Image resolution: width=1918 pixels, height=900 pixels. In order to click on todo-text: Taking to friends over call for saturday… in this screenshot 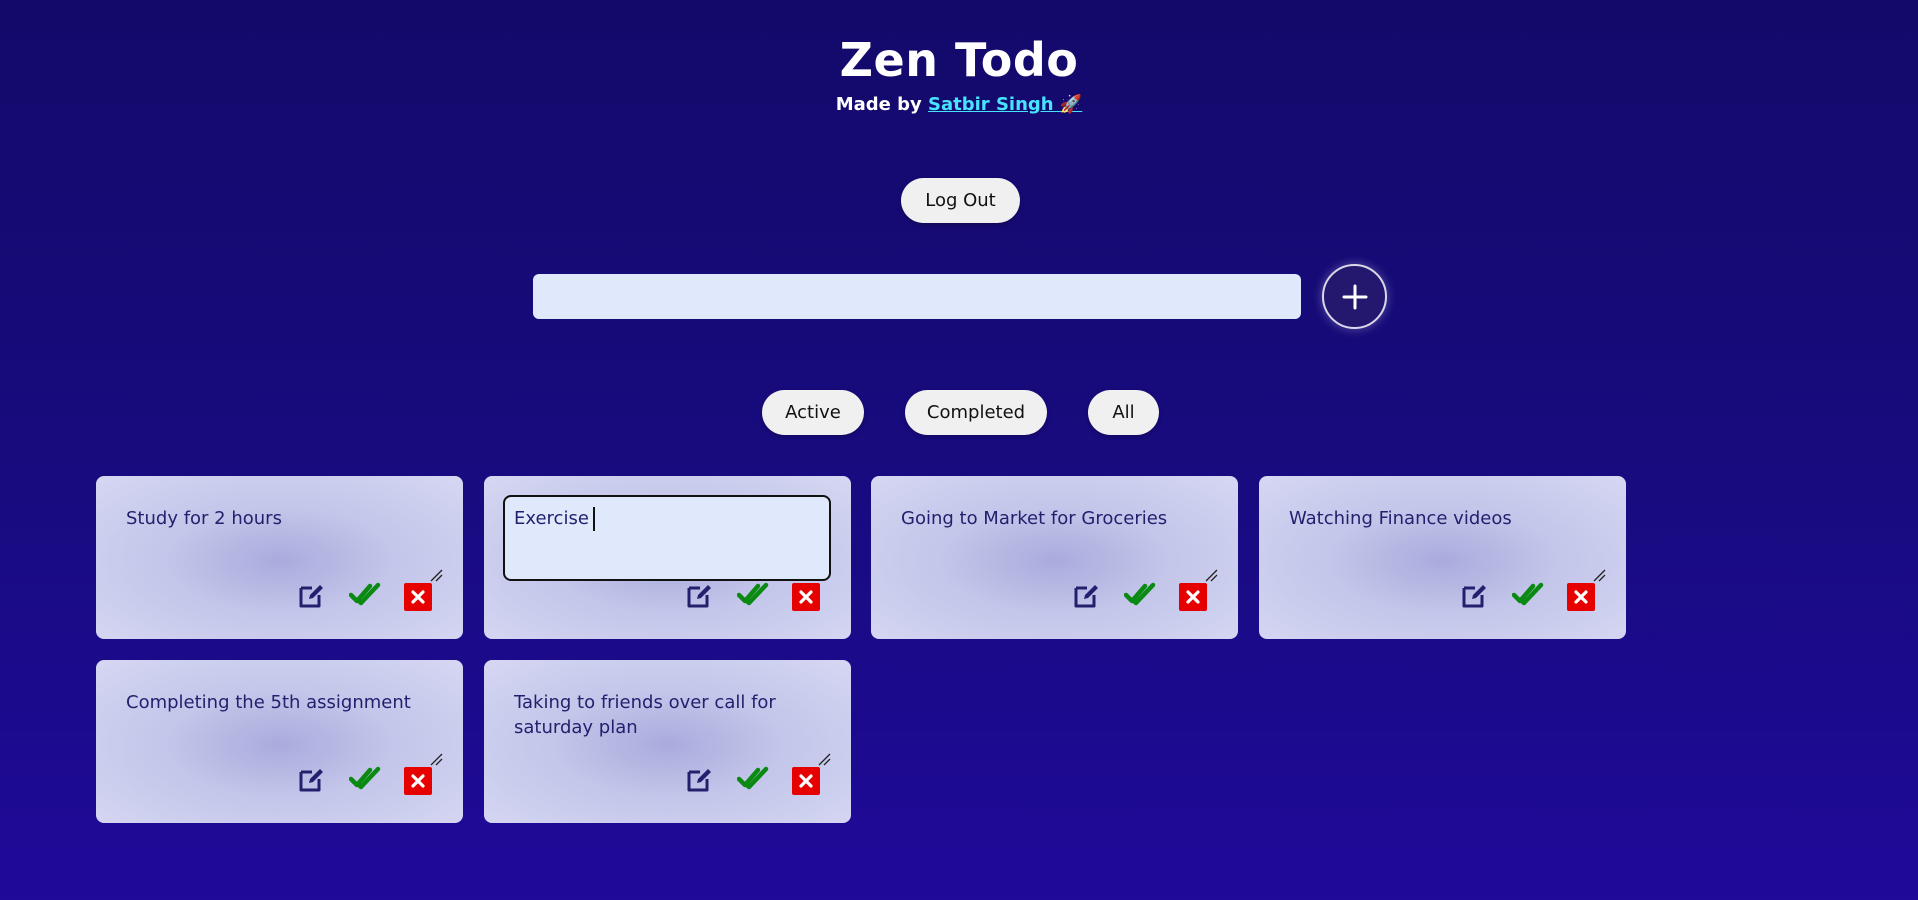, I will do `click(645, 715)`.